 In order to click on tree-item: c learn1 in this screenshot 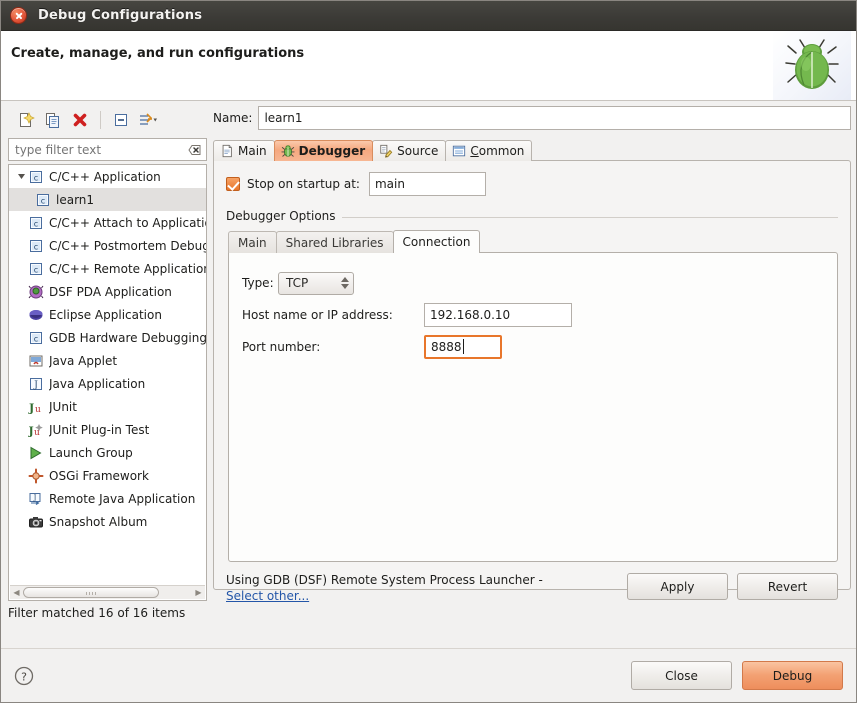, I will do `click(107, 199)`.